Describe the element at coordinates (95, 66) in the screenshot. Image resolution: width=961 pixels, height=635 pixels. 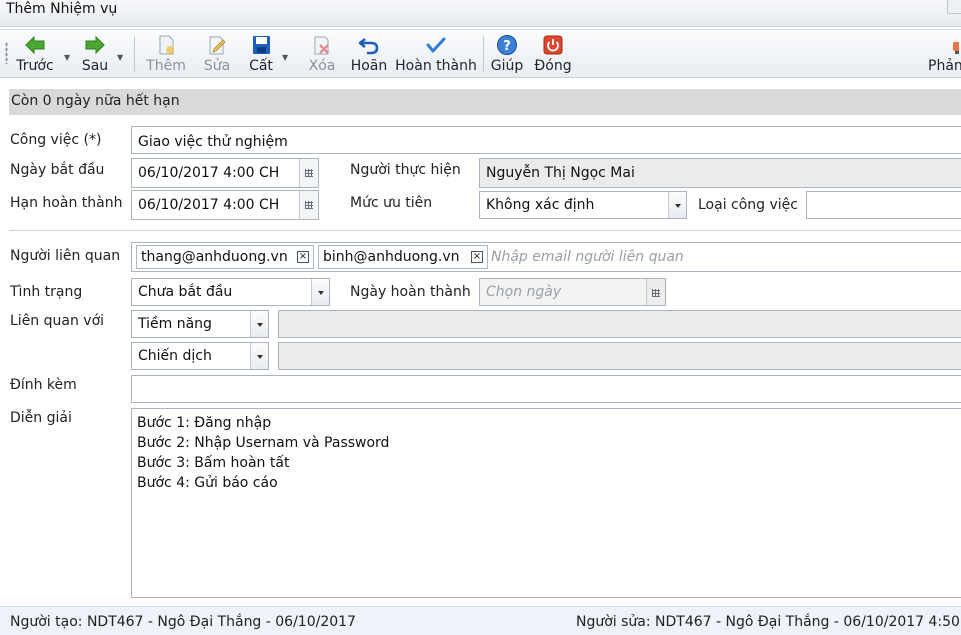
I see `next-label: Sau` at that location.